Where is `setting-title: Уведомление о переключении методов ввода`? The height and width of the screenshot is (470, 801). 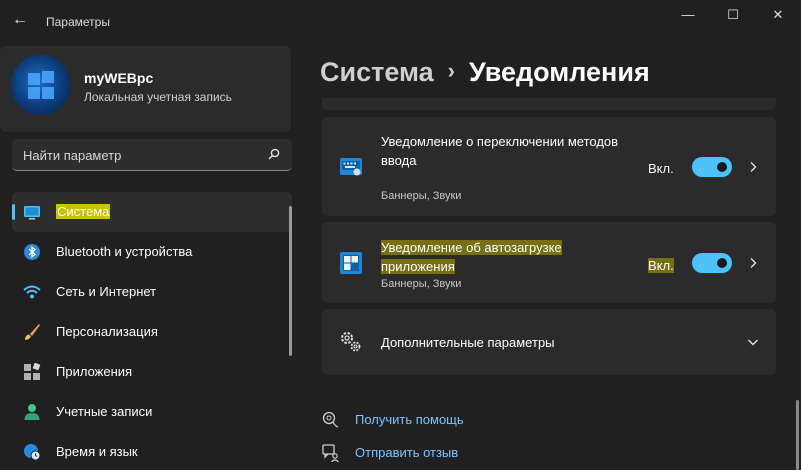
setting-title: Уведомление о переключении методов ввода is located at coordinates (500, 151).